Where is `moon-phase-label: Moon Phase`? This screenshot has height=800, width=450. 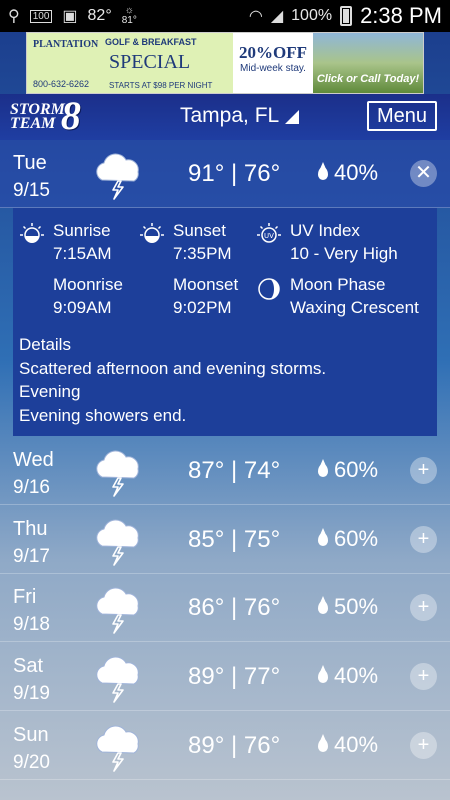
moon-phase-label: Moon Phase is located at coordinates (338, 284).